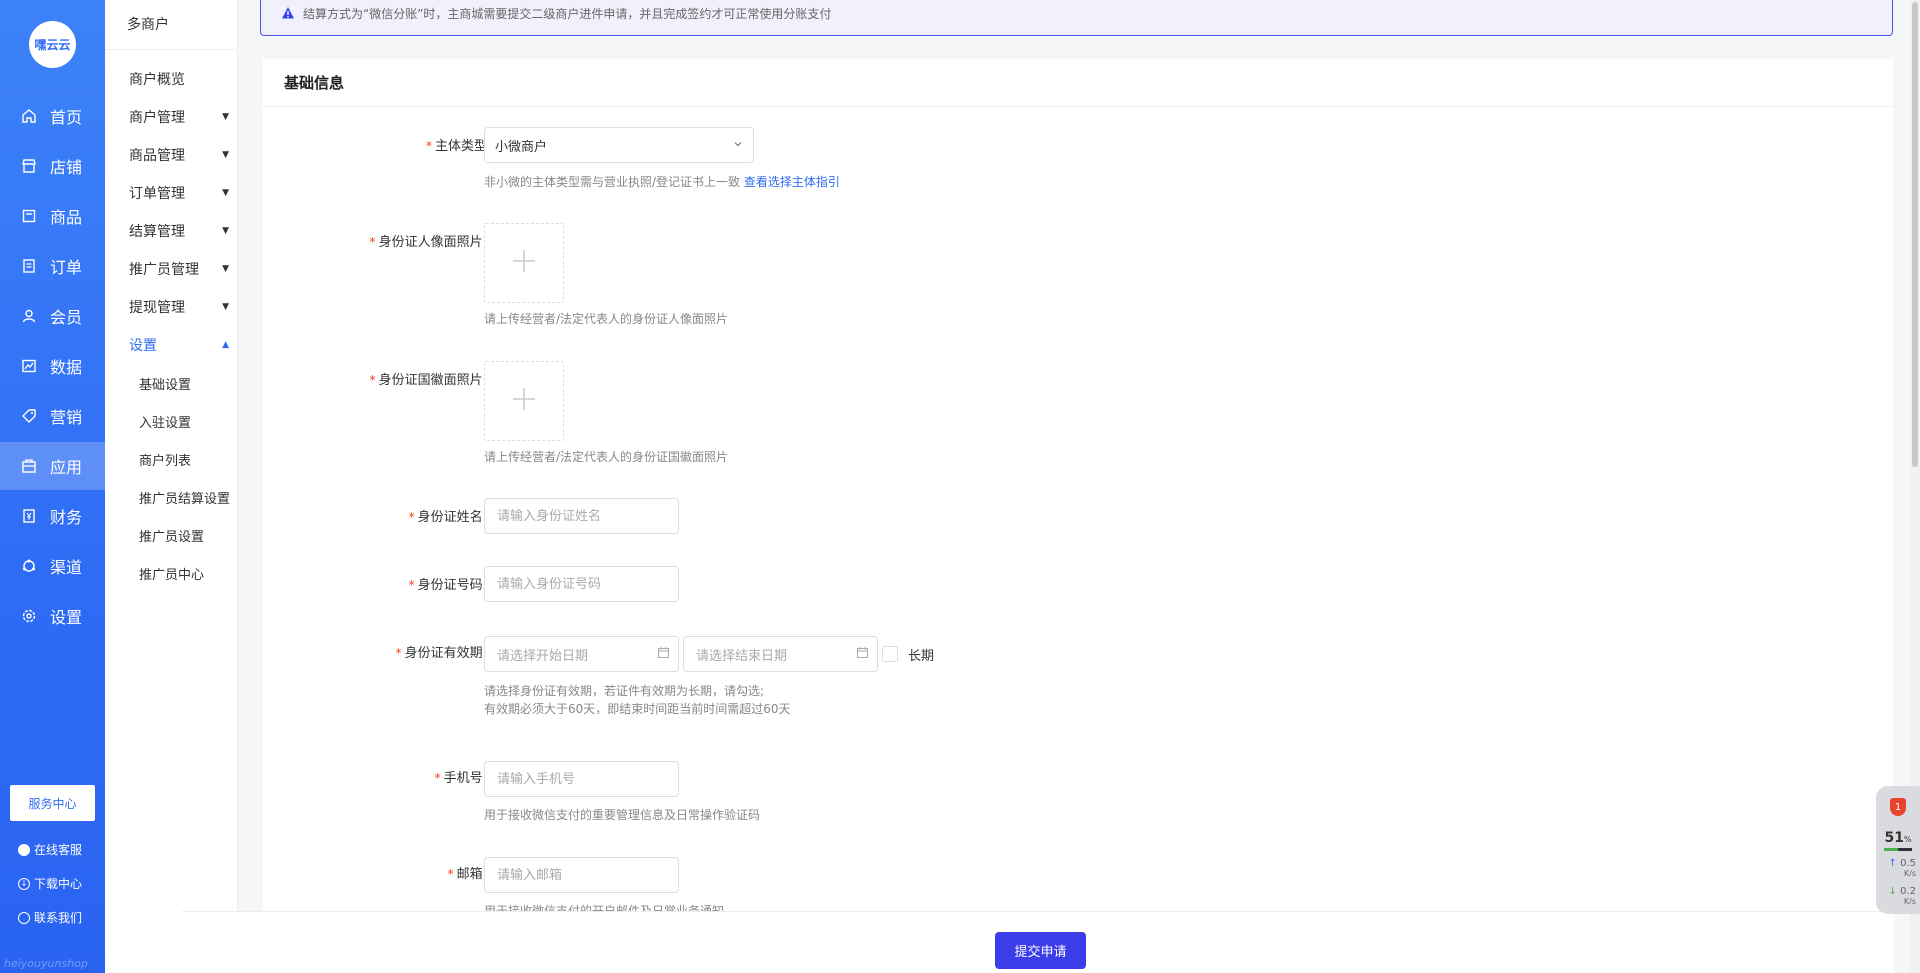 The image size is (1920, 973). What do you see at coordinates (619, 145) in the screenshot?
I see `subject-type-select: 小微商户` at bounding box center [619, 145].